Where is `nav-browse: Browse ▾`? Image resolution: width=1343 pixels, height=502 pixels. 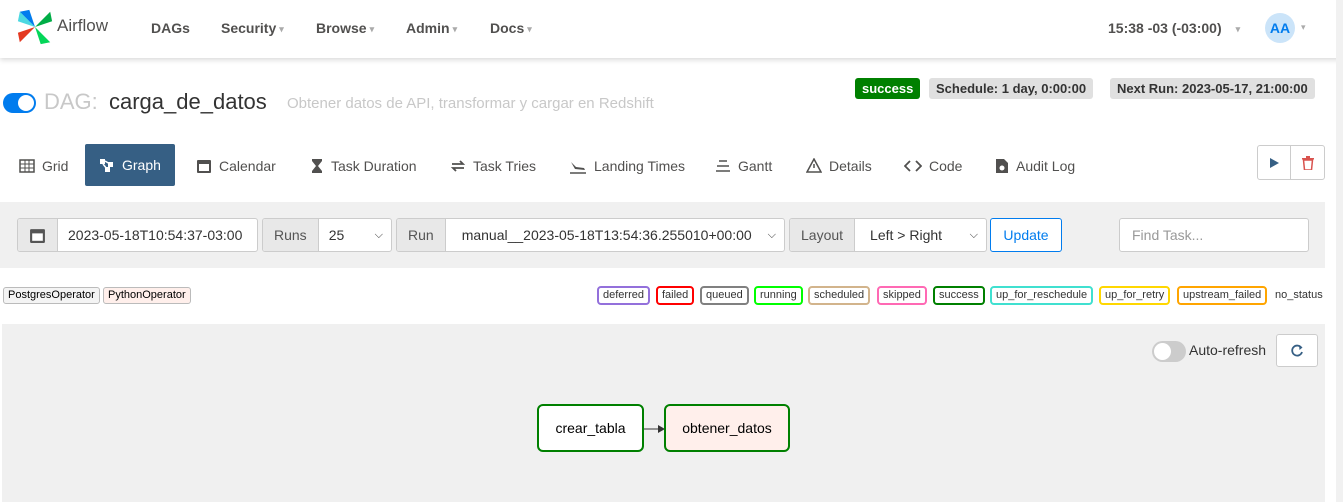 nav-browse: Browse ▾ is located at coordinates (345, 28).